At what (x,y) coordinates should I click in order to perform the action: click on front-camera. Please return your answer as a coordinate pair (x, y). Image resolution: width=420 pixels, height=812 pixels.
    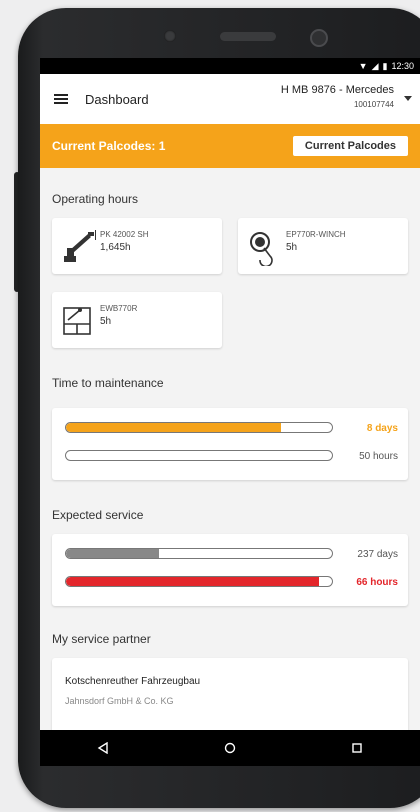
    Looking at the image, I should click on (170, 36).